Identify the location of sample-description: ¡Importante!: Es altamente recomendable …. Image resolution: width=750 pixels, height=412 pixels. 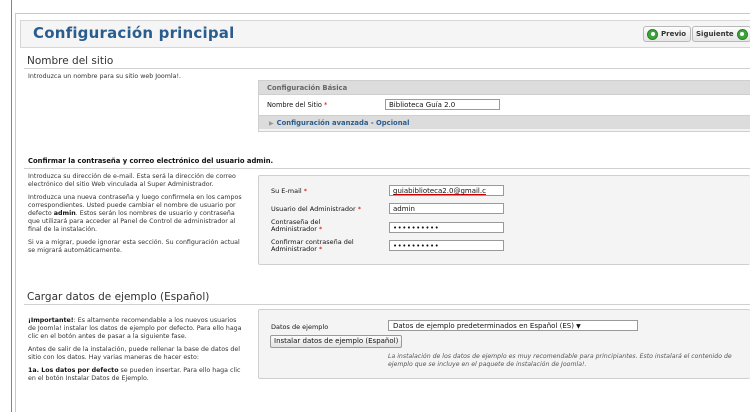
(137, 352).